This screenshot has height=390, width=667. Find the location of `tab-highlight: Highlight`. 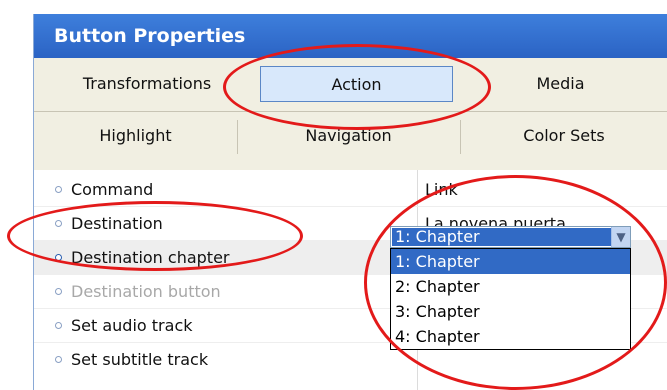

tab-highlight: Highlight is located at coordinates (135, 136).